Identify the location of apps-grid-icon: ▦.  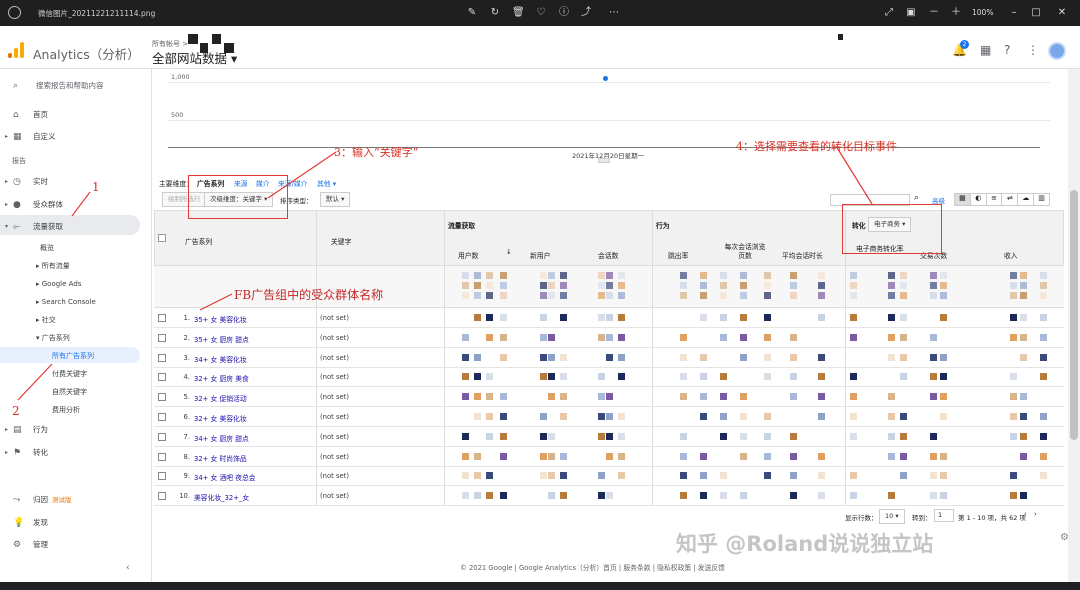
(985, 50).